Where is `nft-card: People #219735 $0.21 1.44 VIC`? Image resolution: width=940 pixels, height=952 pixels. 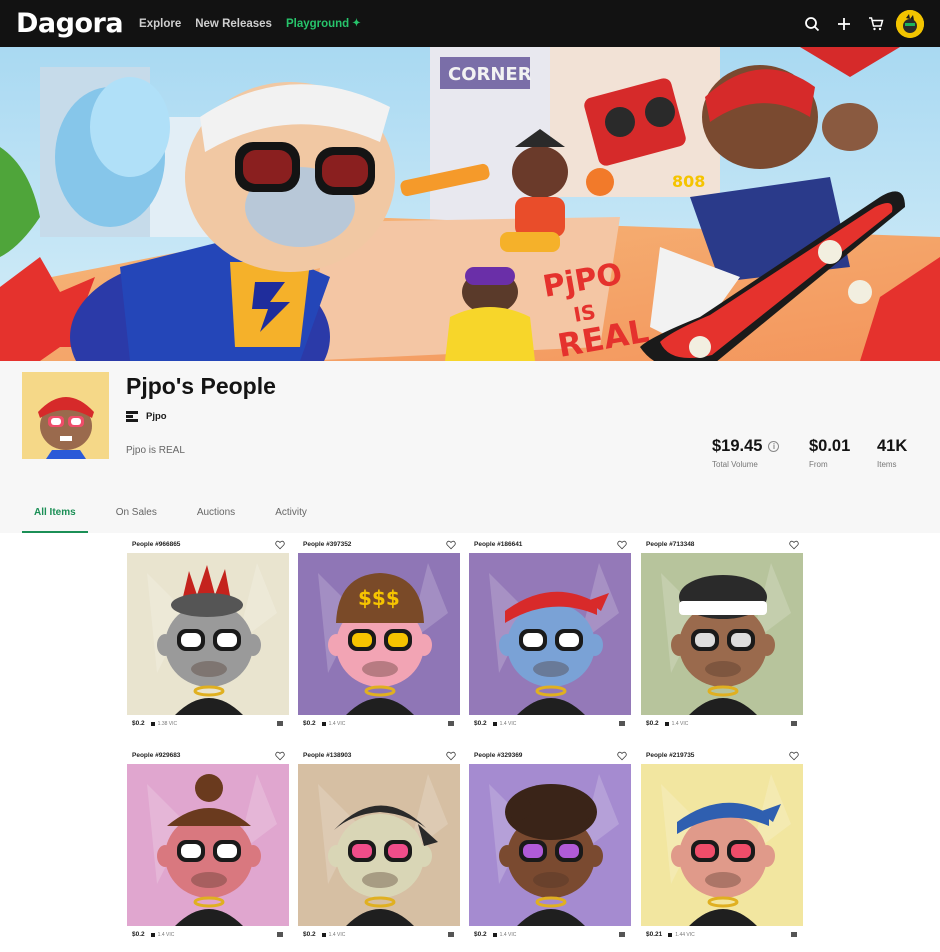 nft-card: People #219735 $0.21 1.44 VIC is located at coordinates (722, 845).